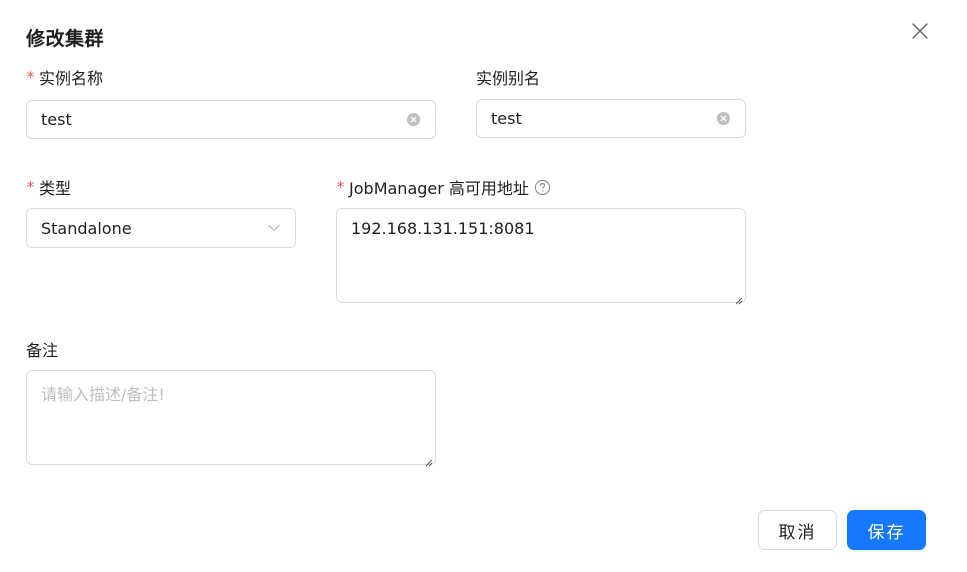 Image resolution: width=967 pixels, height=572 pixels. What do you see at coordinates (611, 118) in the screenshot?
I see `instance-alias-input: test` at bounding box center [611, 118].